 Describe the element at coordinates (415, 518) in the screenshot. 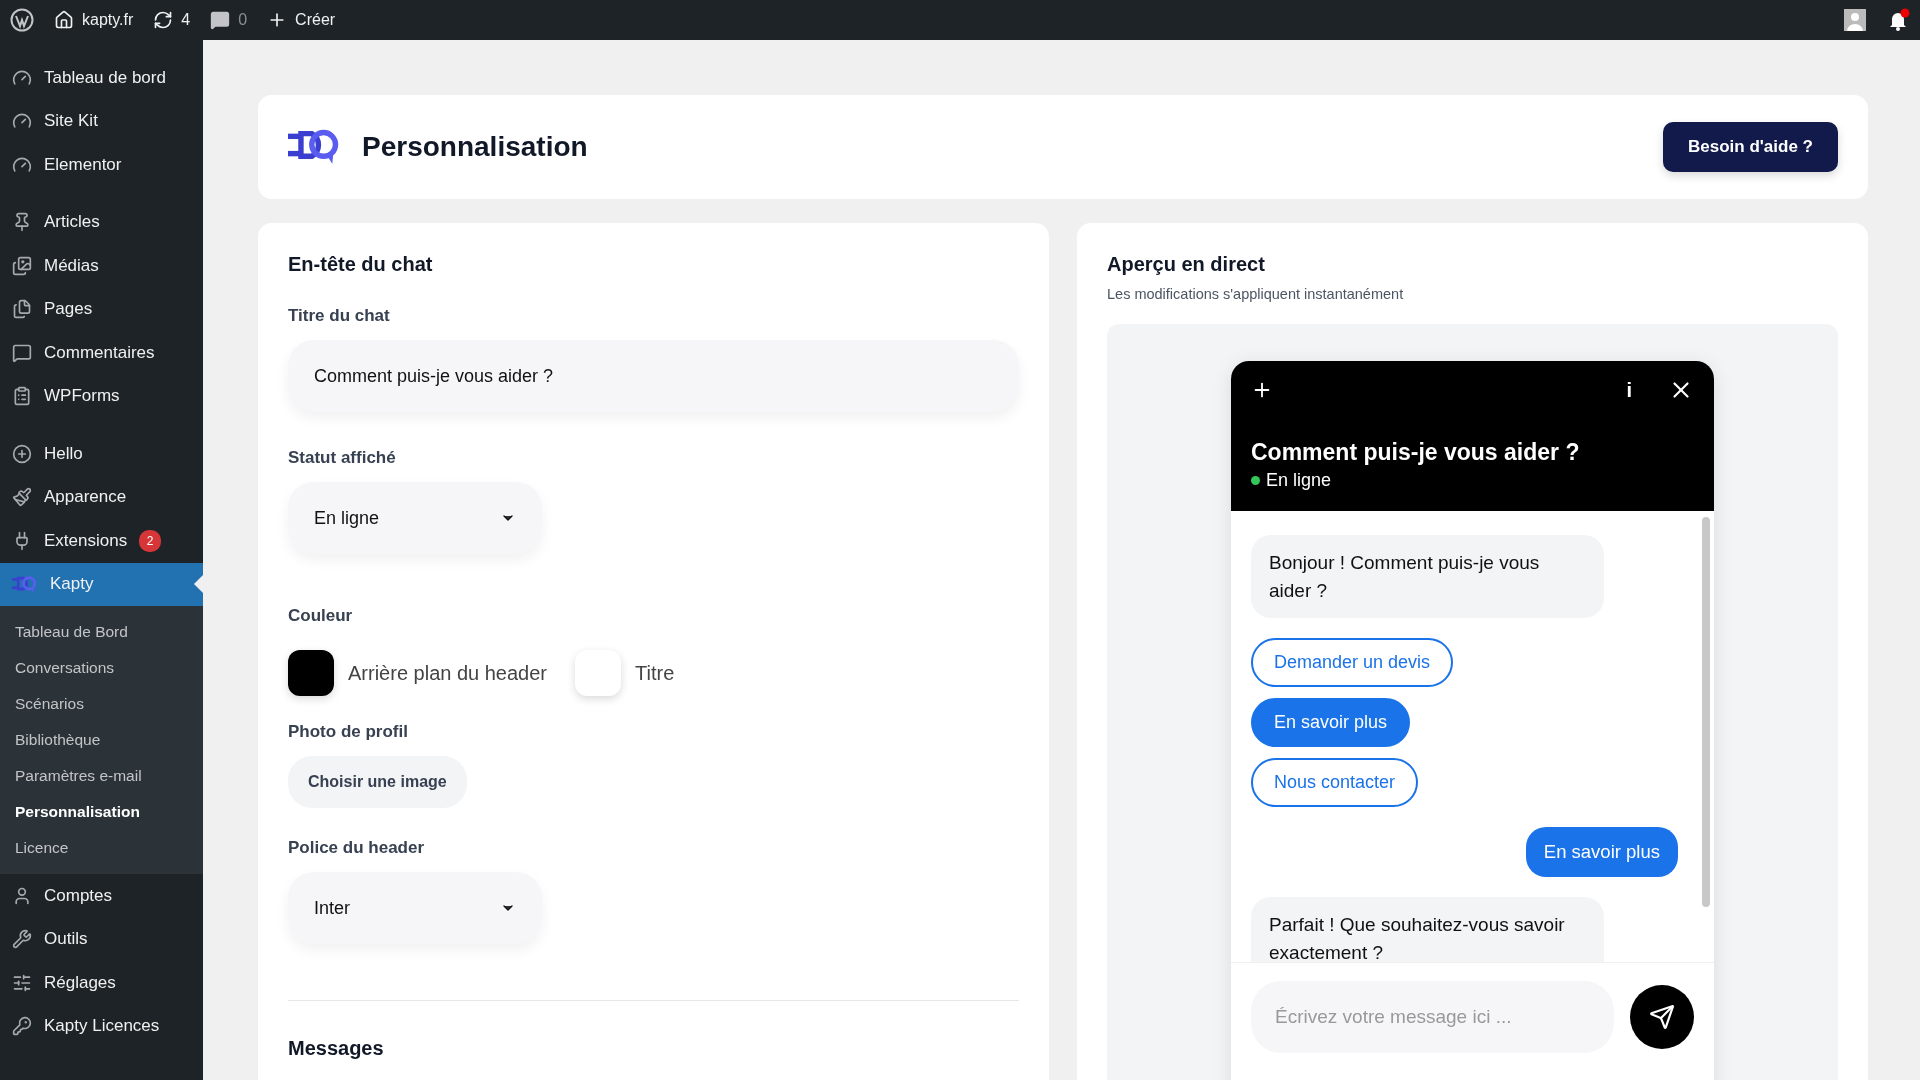

I see `status-select: En ligne` at that location.